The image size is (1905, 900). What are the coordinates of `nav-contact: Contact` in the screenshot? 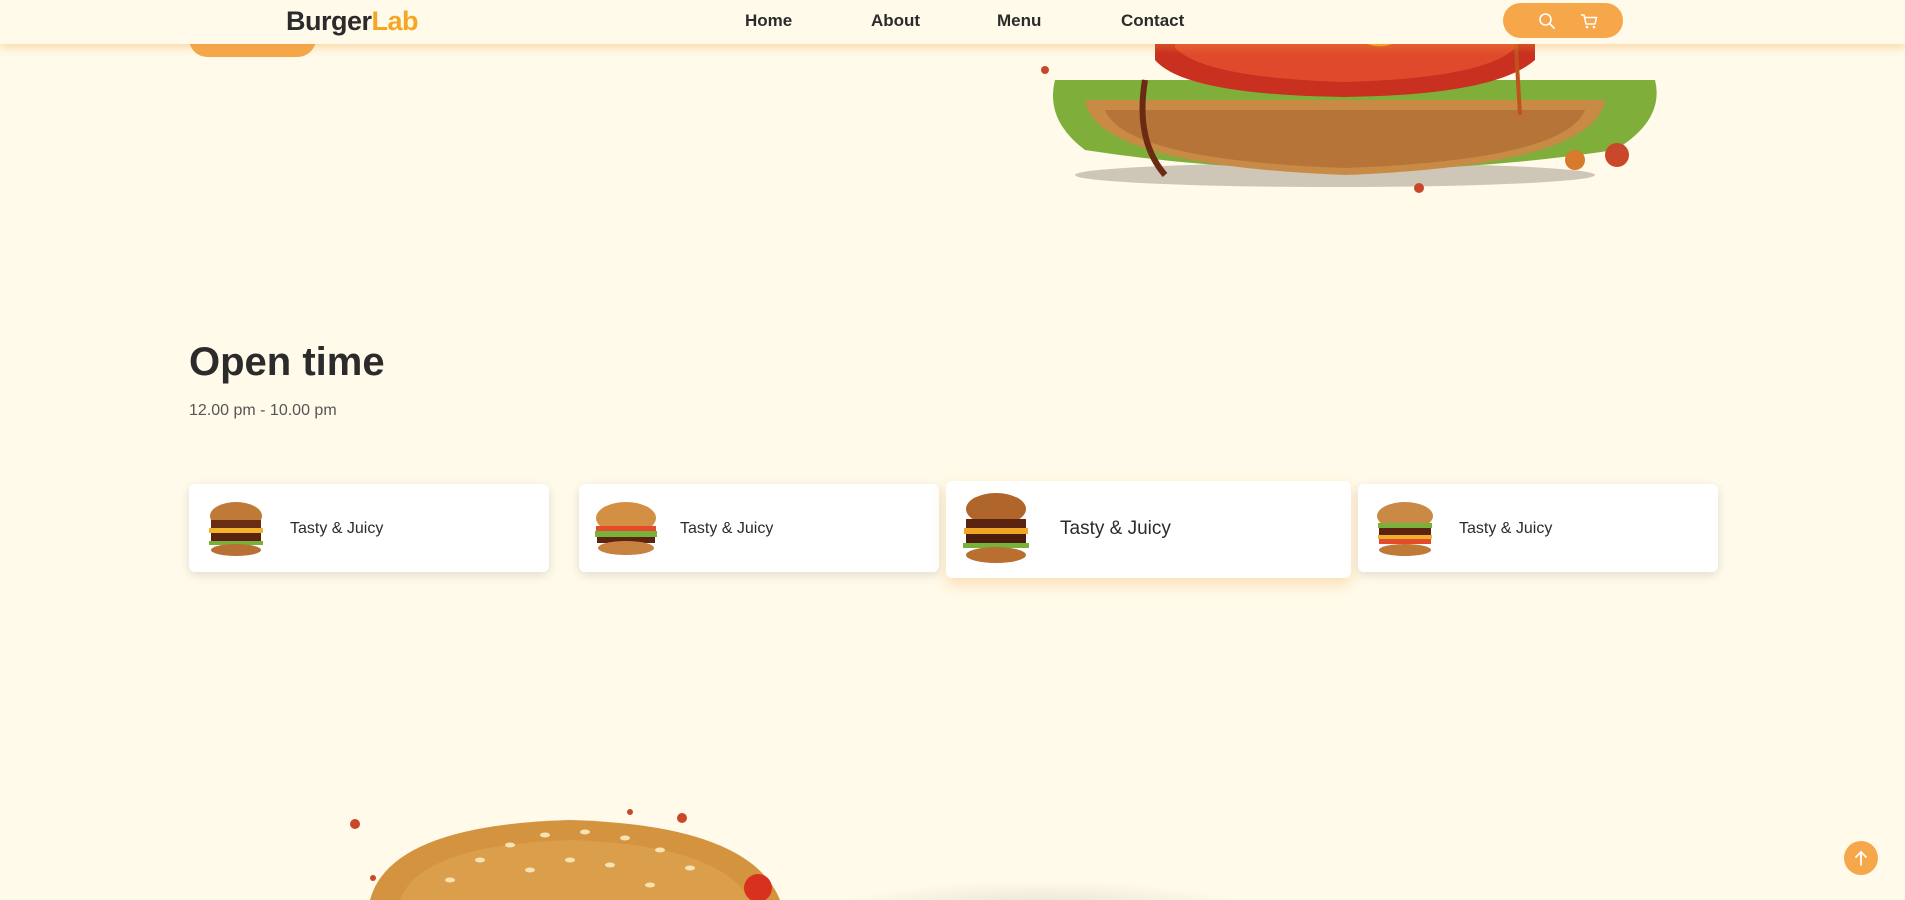 It's located at (1152, 21).